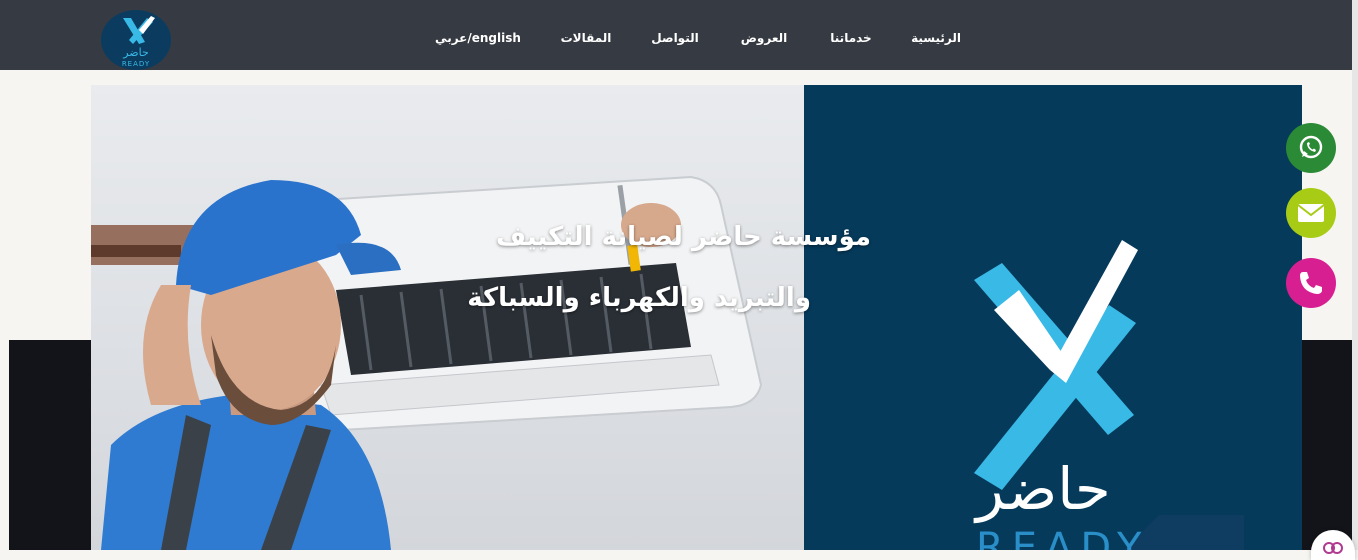  I want to click on hero-title-line1: مؤسسة حاضر لصيانة التكييف, so click(683, 237).